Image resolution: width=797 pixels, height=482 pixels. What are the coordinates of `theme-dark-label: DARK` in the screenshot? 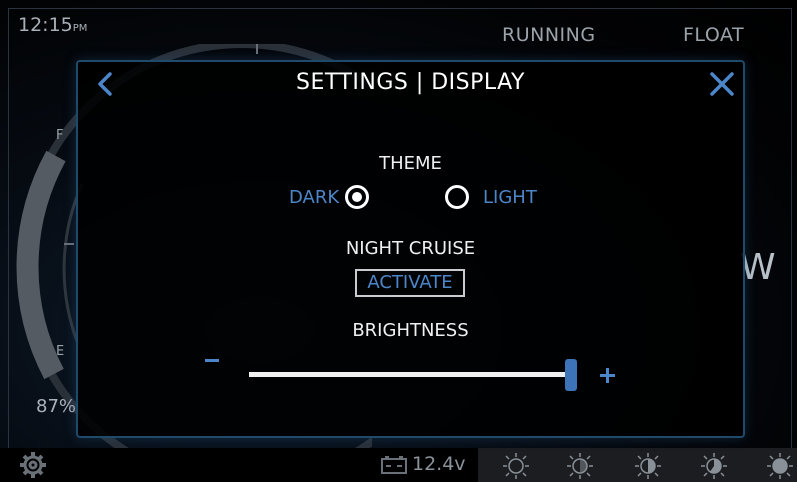 It's located at (314, 197).